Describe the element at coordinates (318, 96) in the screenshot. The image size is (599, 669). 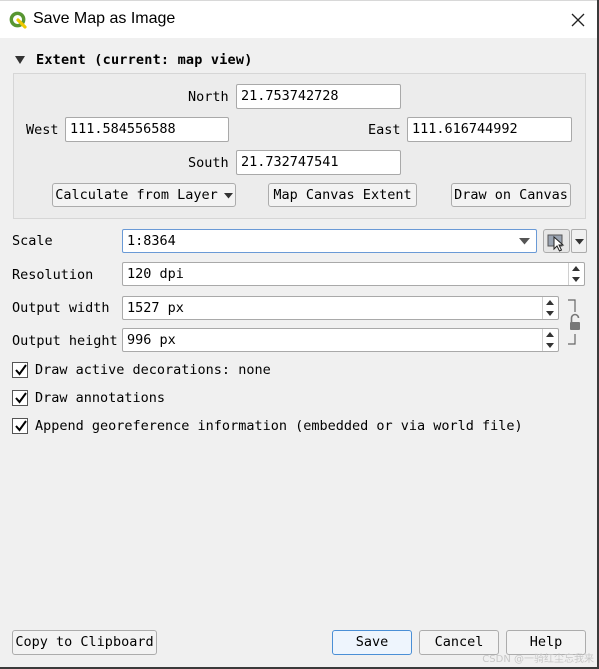
I see `north-field: 21.753742728` at that location.